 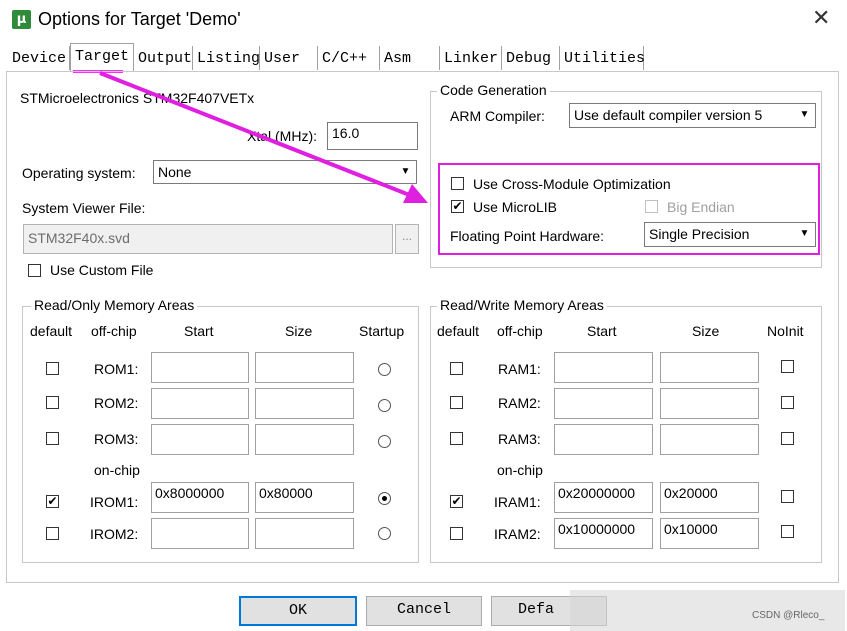 What do you see at coordinates (52, 533) in the screenshot?
I see `irom2-default-checkbox` at bounding box center [52, 533].